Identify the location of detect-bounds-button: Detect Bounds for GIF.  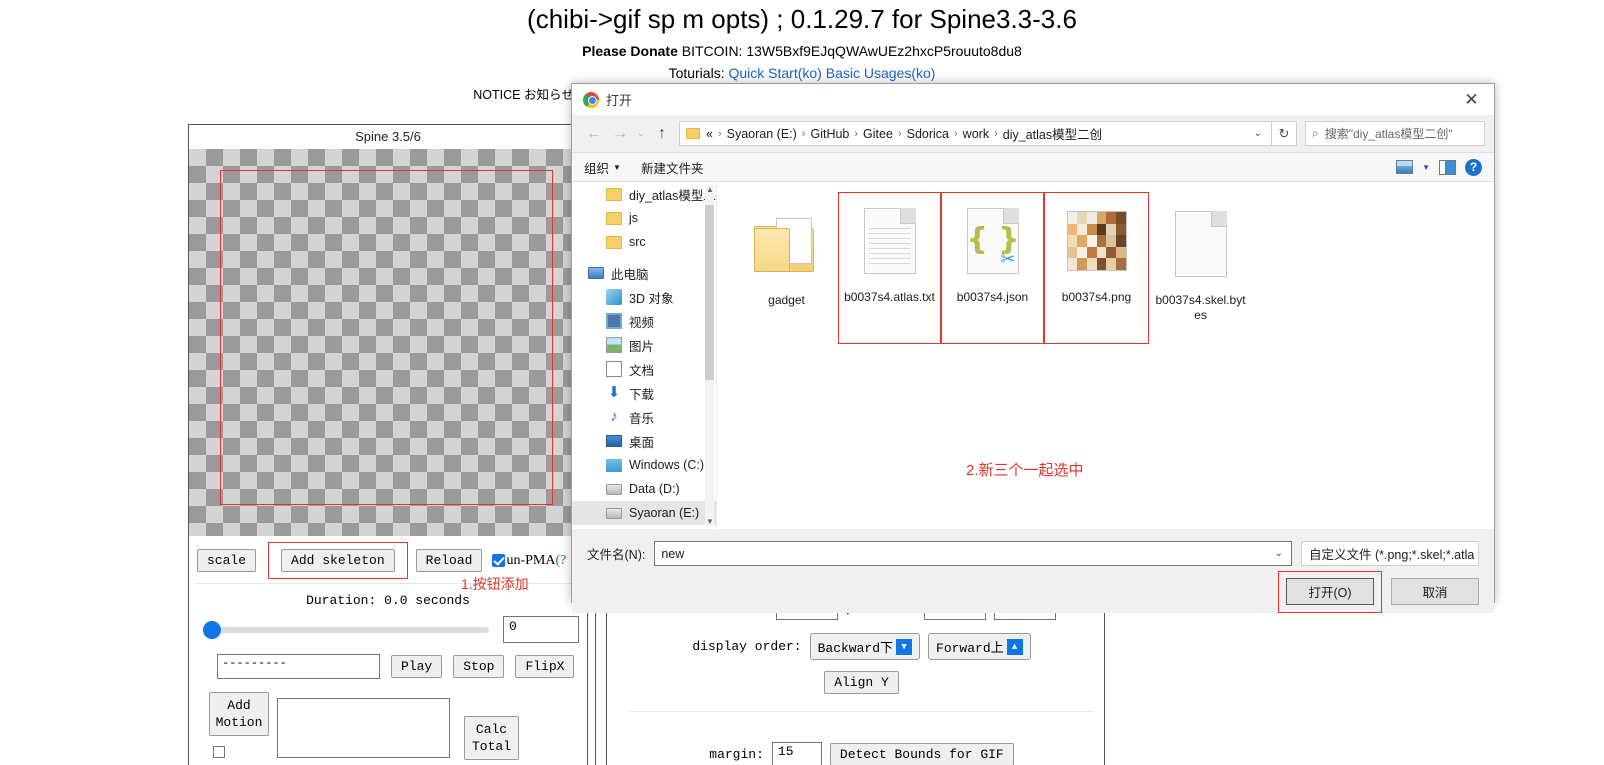
(921, 753).